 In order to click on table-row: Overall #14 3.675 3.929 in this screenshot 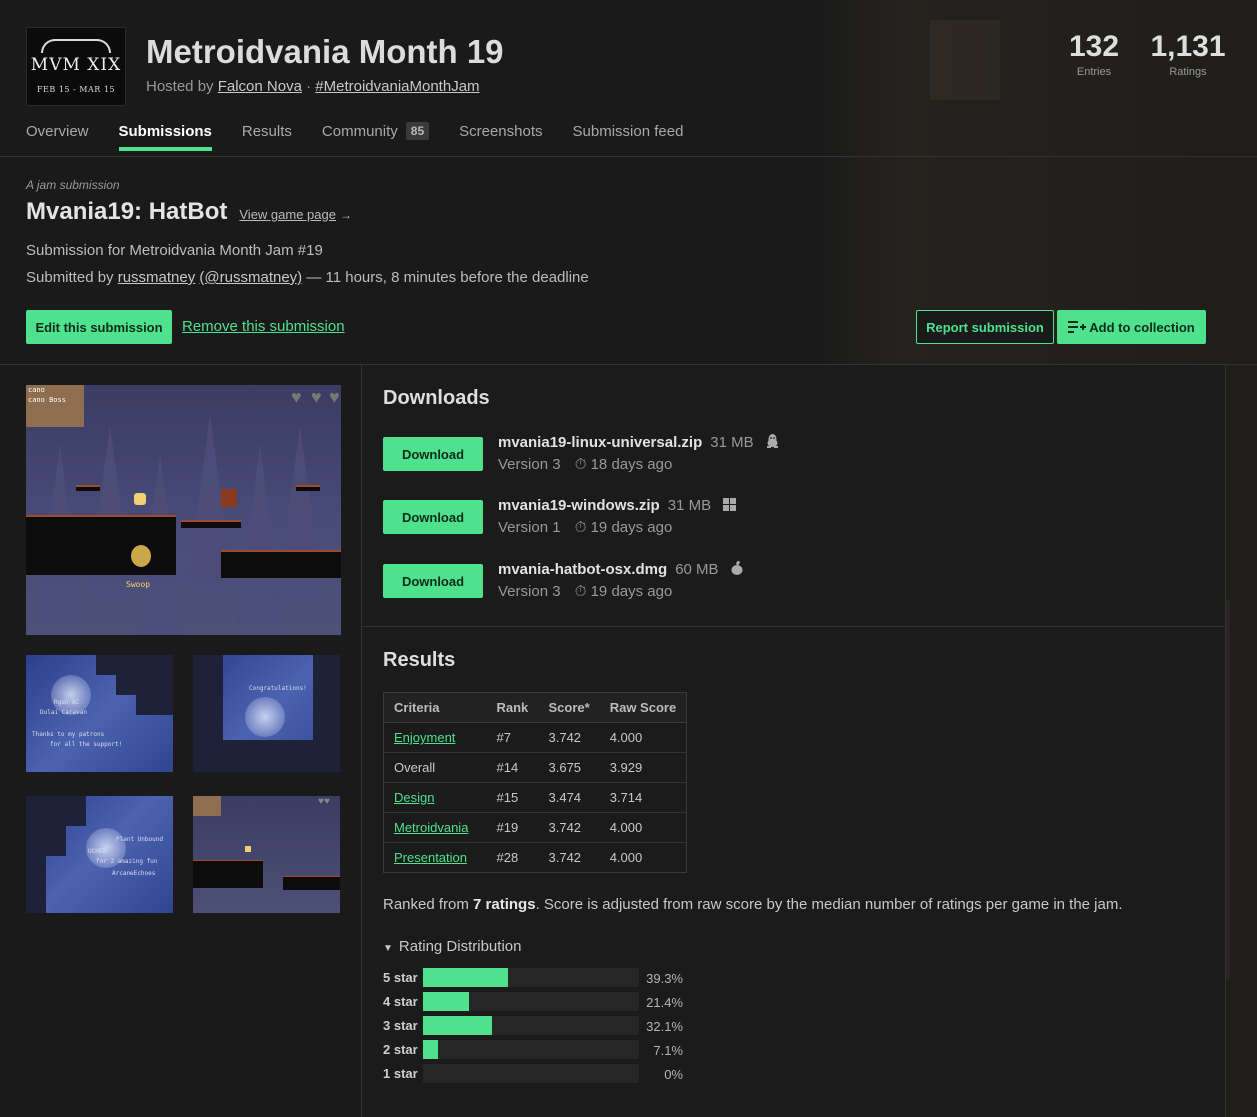, I will do `click(535, 767)`.